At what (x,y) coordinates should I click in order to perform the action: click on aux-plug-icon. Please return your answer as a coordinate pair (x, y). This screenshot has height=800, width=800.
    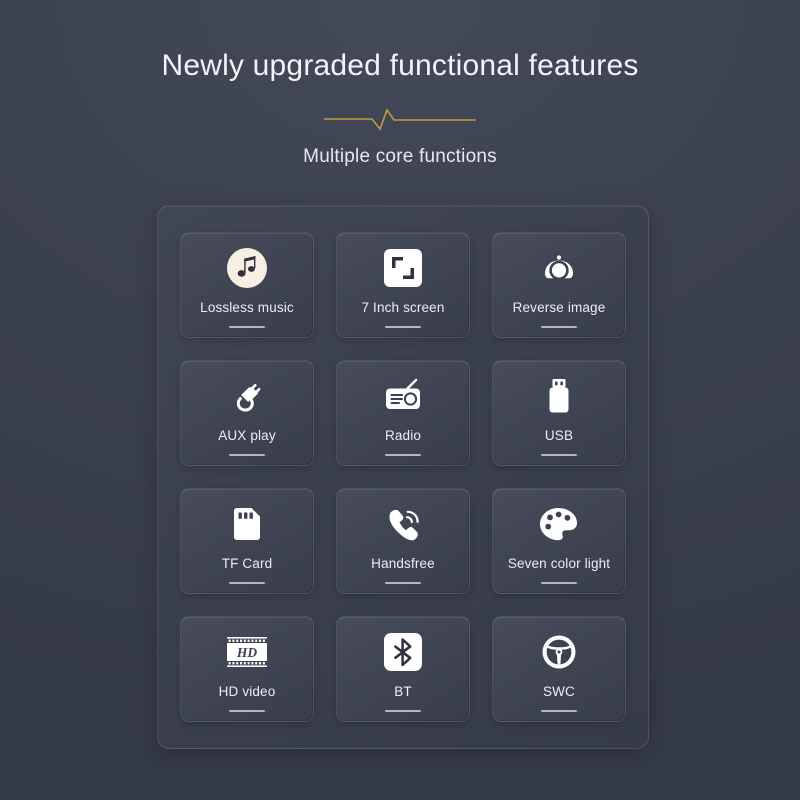
    Looking at the image, I should click on (247, 396).